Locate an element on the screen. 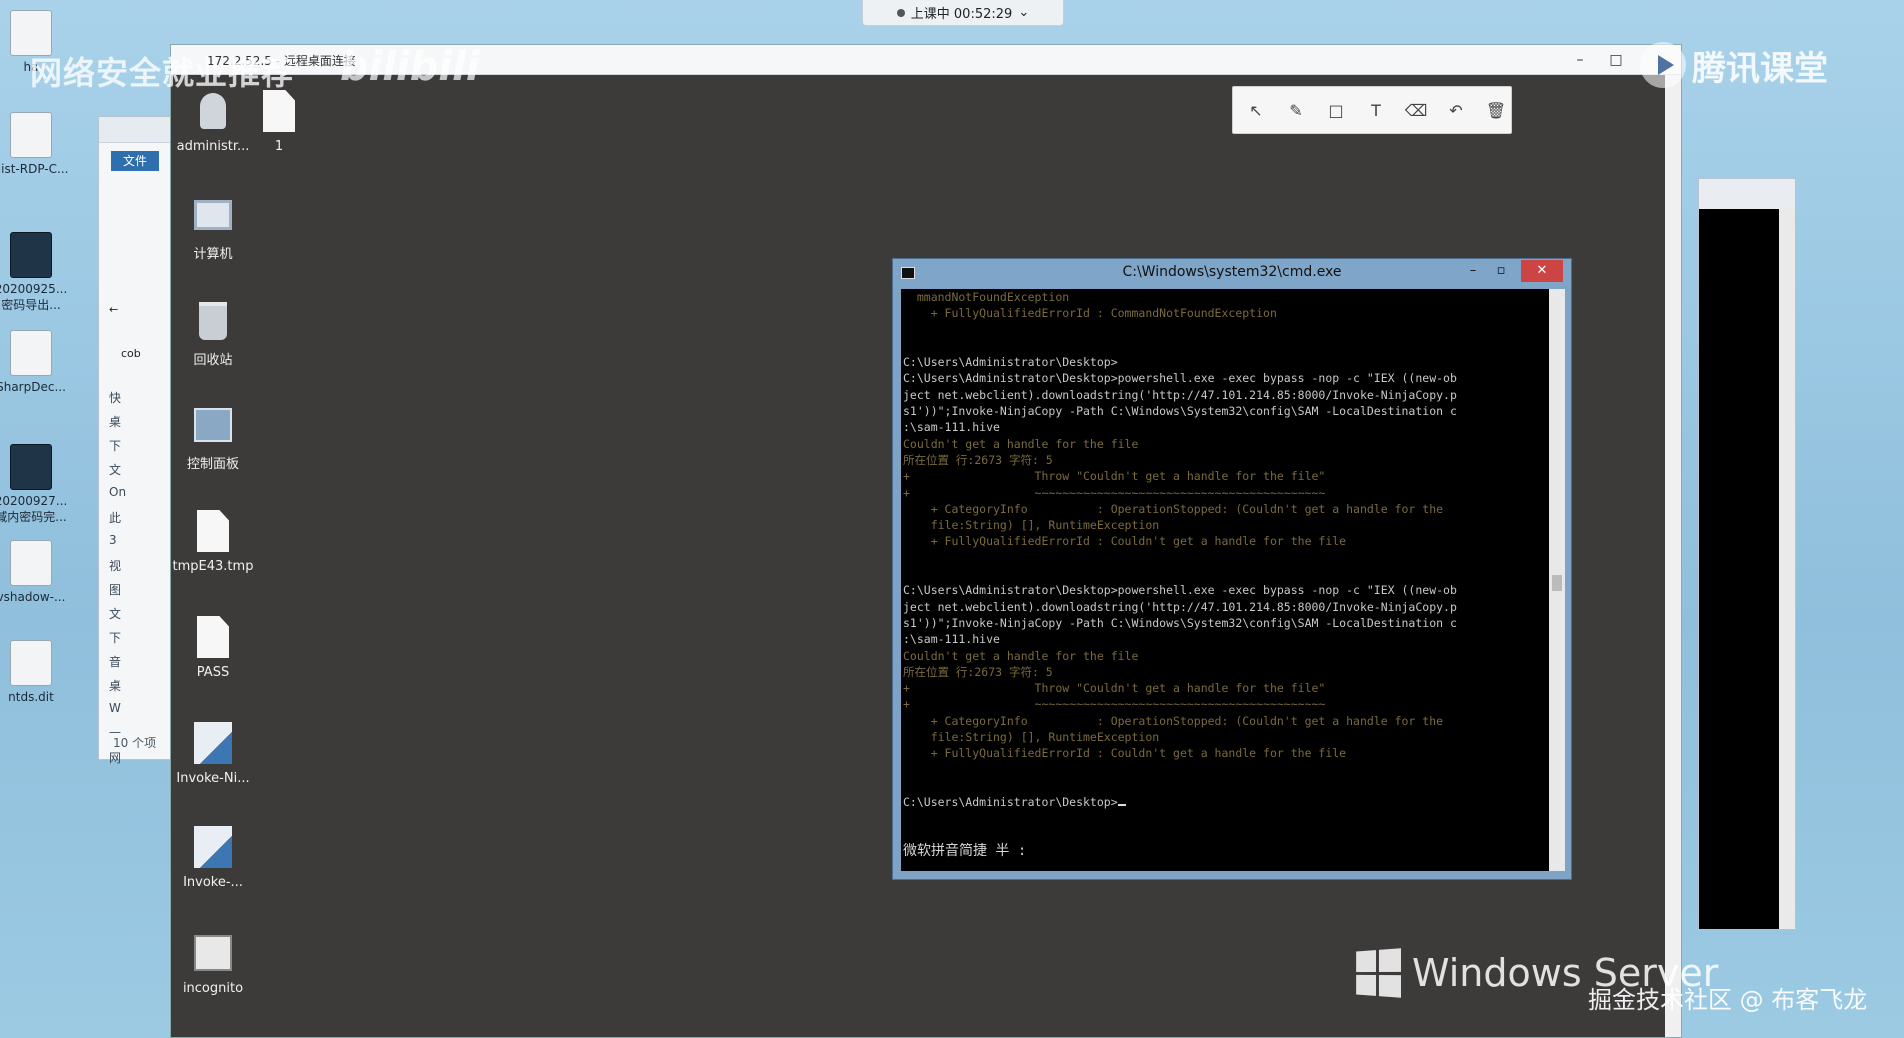  console-line: Couldn't get a handle for the file is located at coordinates (1225, 656).